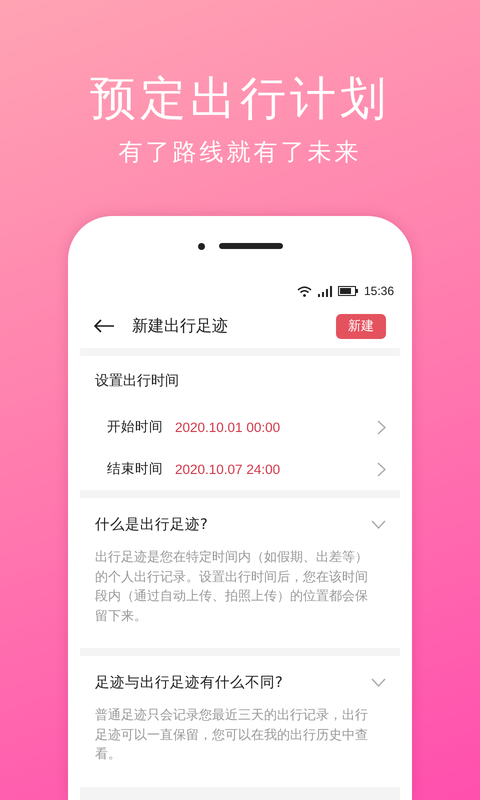  What do you see at coordinates (240, 152) in the screenshot?
I see `banner-subtitle: 有了路线就有了未来` at bounding box center [240, 152].